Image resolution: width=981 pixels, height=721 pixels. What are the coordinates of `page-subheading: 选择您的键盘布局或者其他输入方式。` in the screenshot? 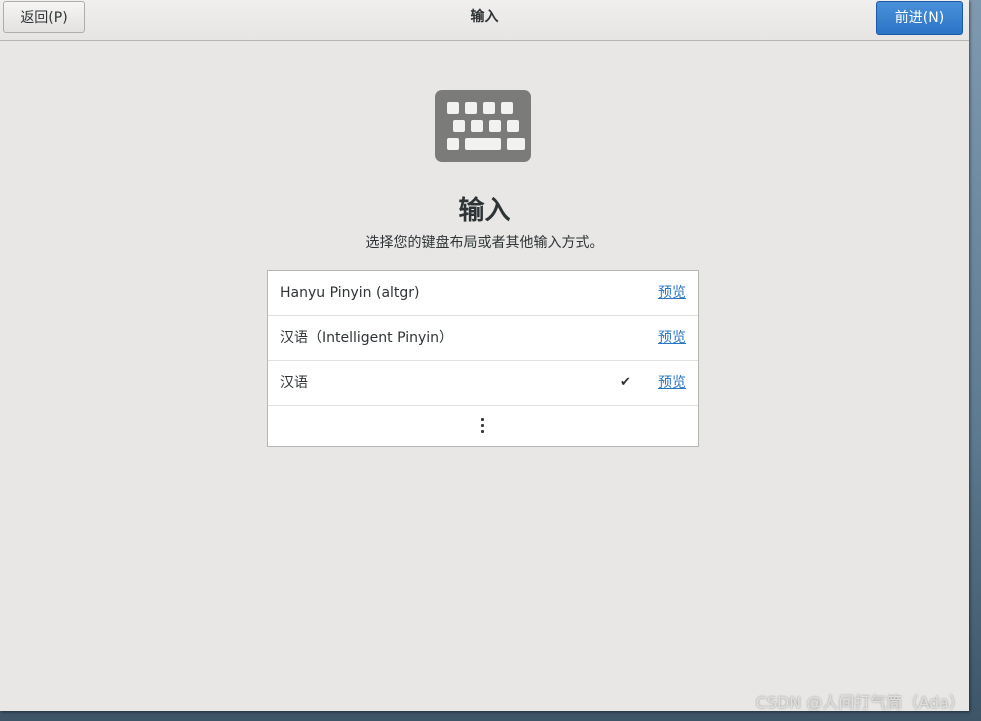 It's located at (484, 243).